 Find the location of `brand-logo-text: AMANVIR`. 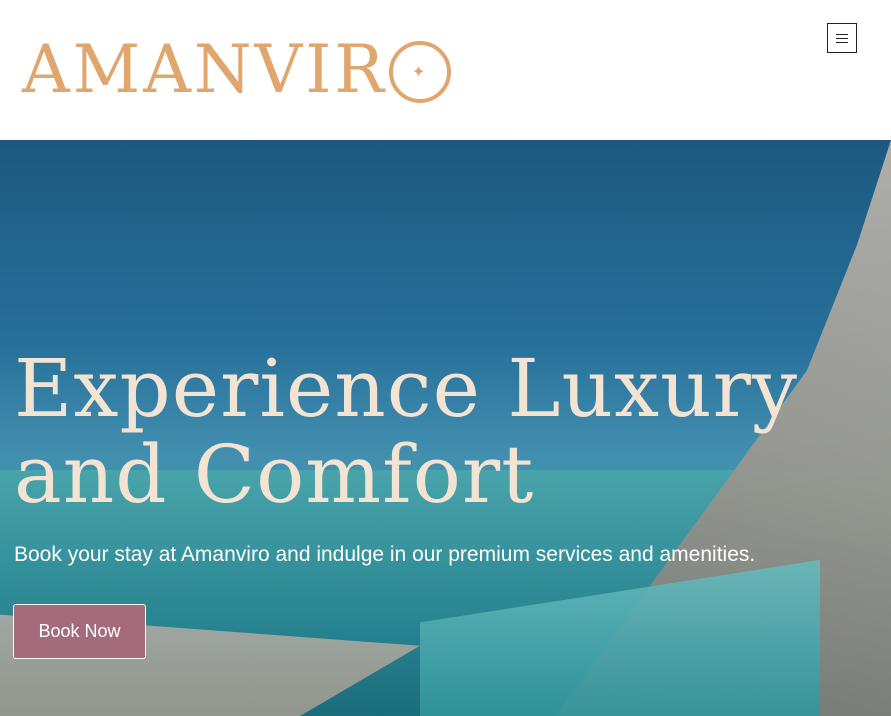

brand-logo-text: AMANVIR is located at coordinates (205, 69).